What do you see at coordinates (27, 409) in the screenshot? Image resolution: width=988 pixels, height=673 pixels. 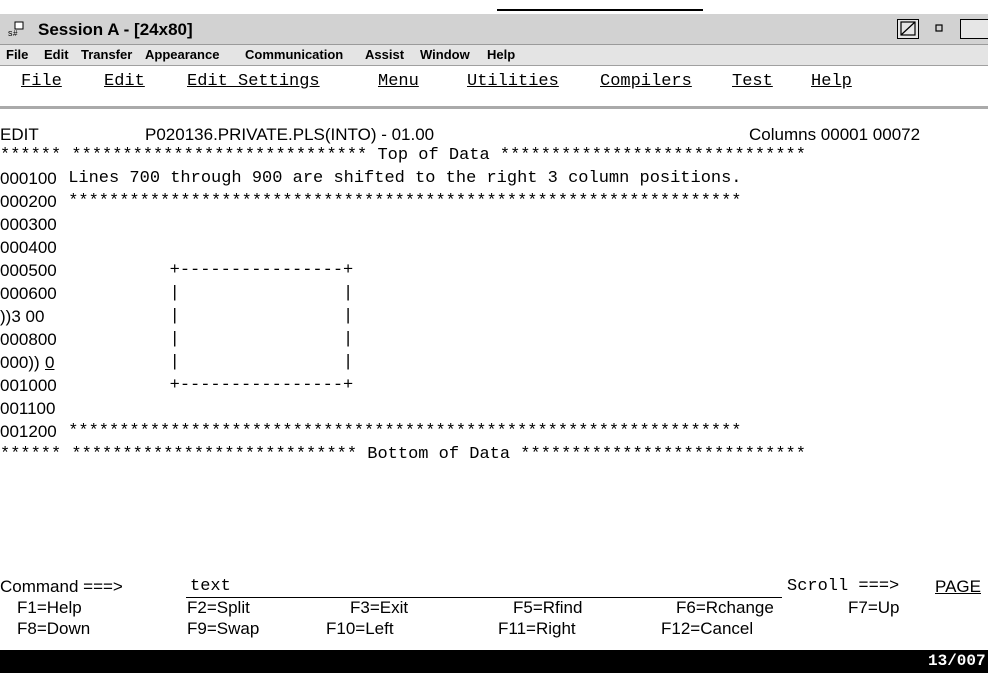 I see `line-number: 001100` at bounding box center [27, 409].